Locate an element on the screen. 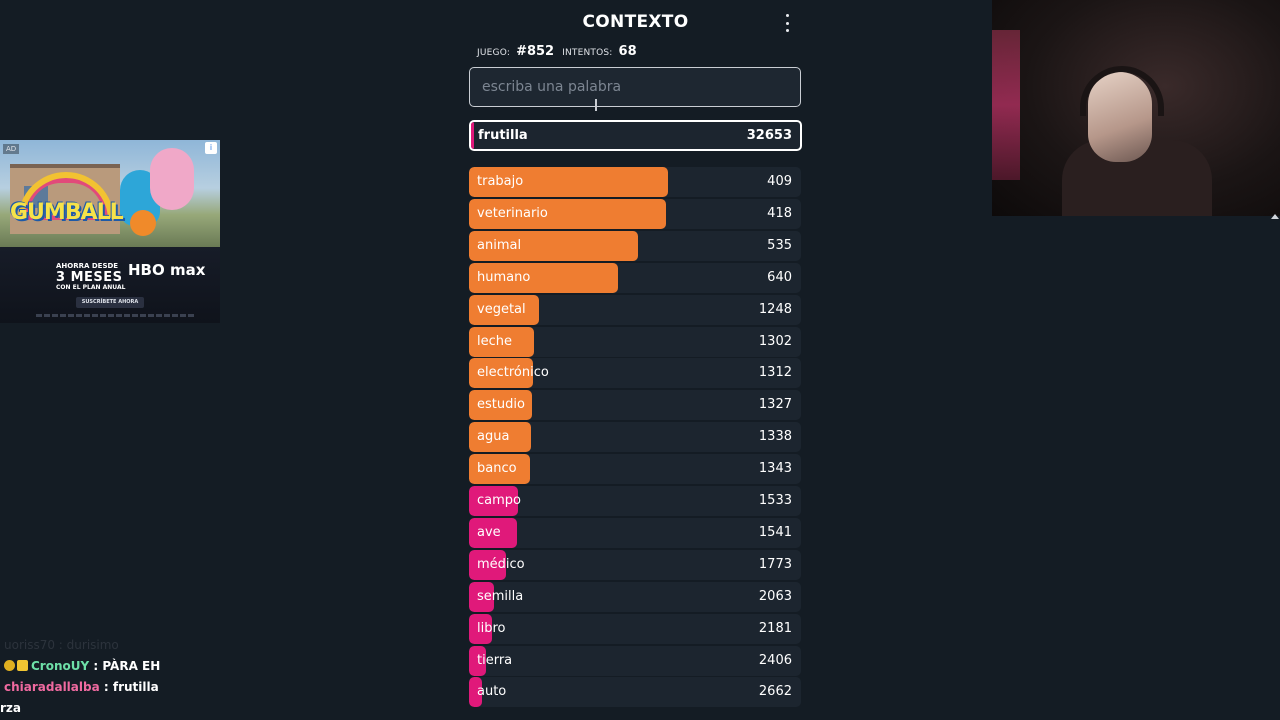 This screenshot has width=1280, height=720. guess-row: animal 535 is located at coordinates (635, 246).